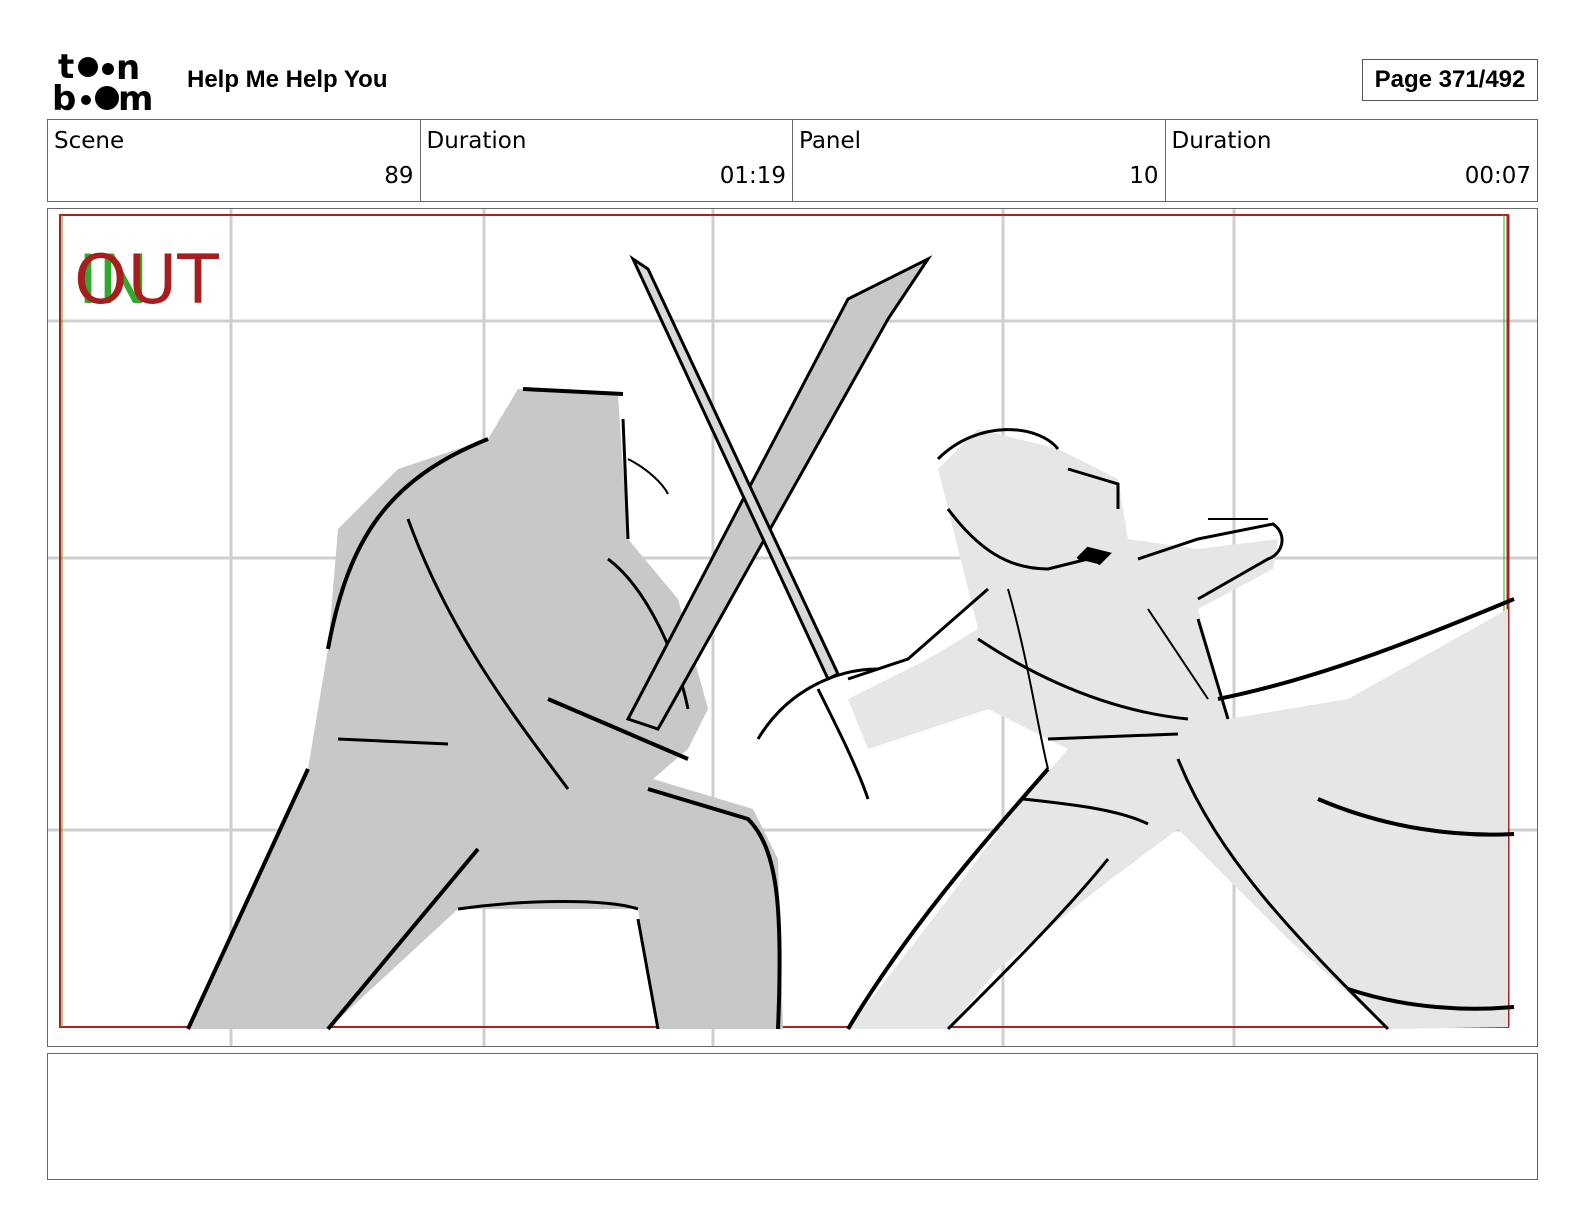 Image resolution: width=1584 pixels, height=1224 pixels. What do you see at coordinates (399, 176) in the screenshot?
I see `scene-value: 89` at bounding box center [399, 176].